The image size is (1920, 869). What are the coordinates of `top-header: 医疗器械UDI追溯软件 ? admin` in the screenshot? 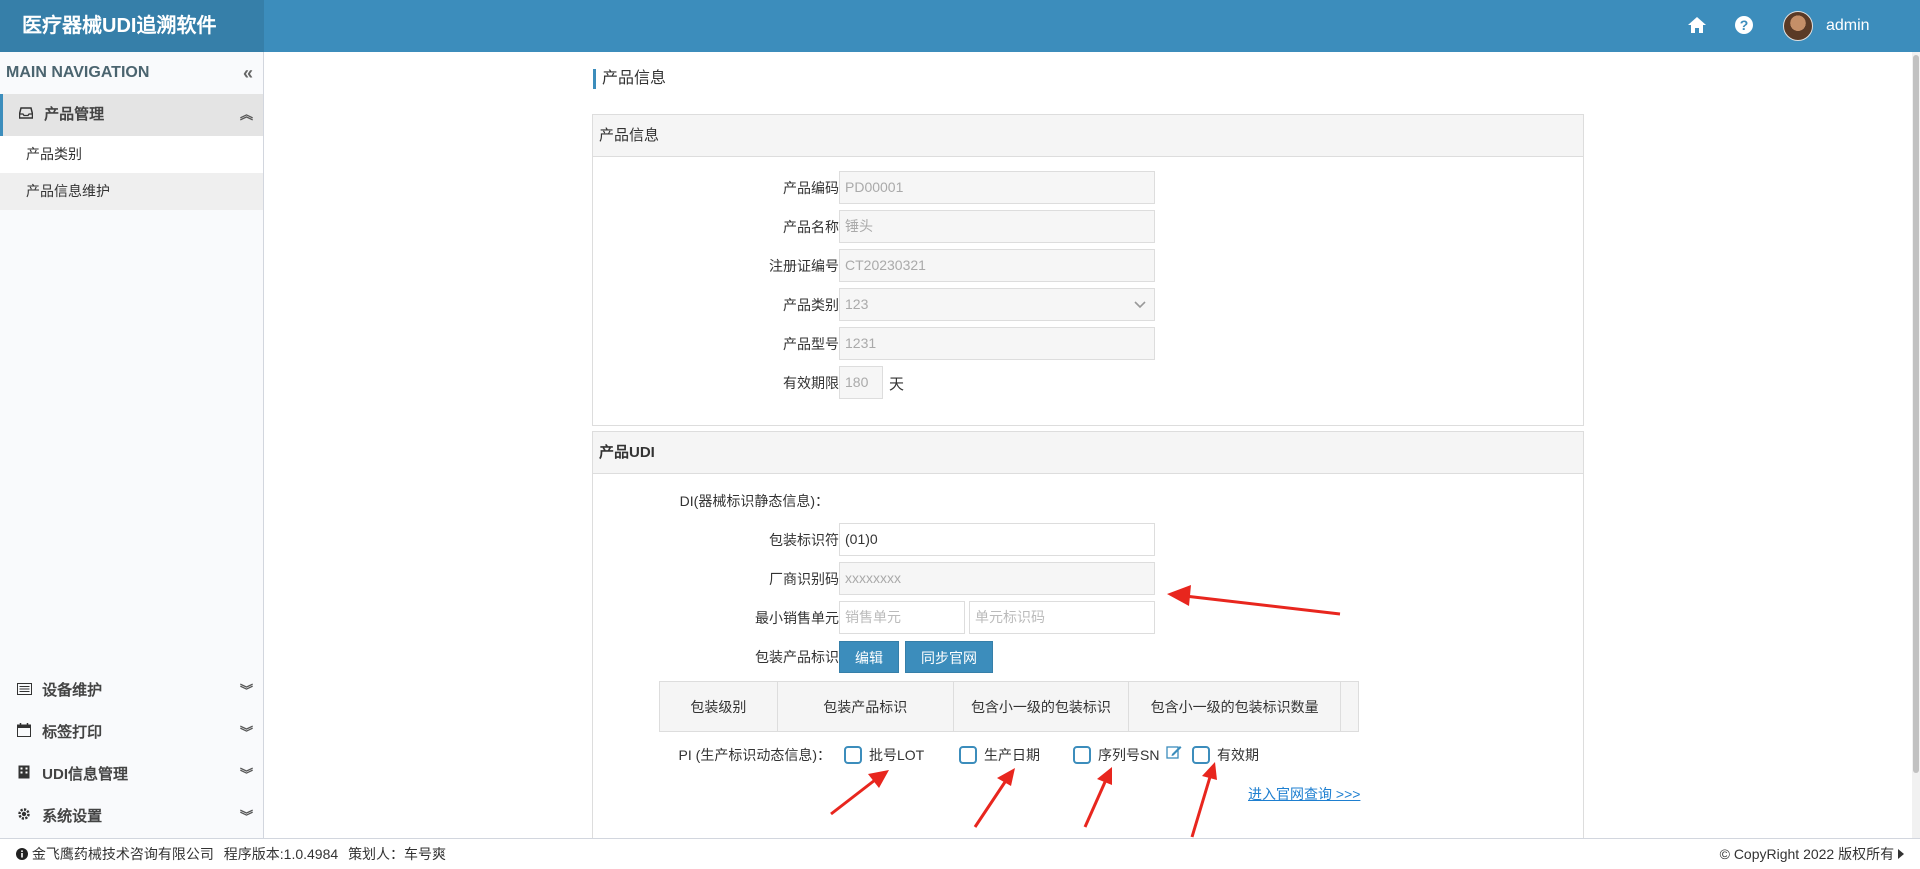 It's located at (960, 26).